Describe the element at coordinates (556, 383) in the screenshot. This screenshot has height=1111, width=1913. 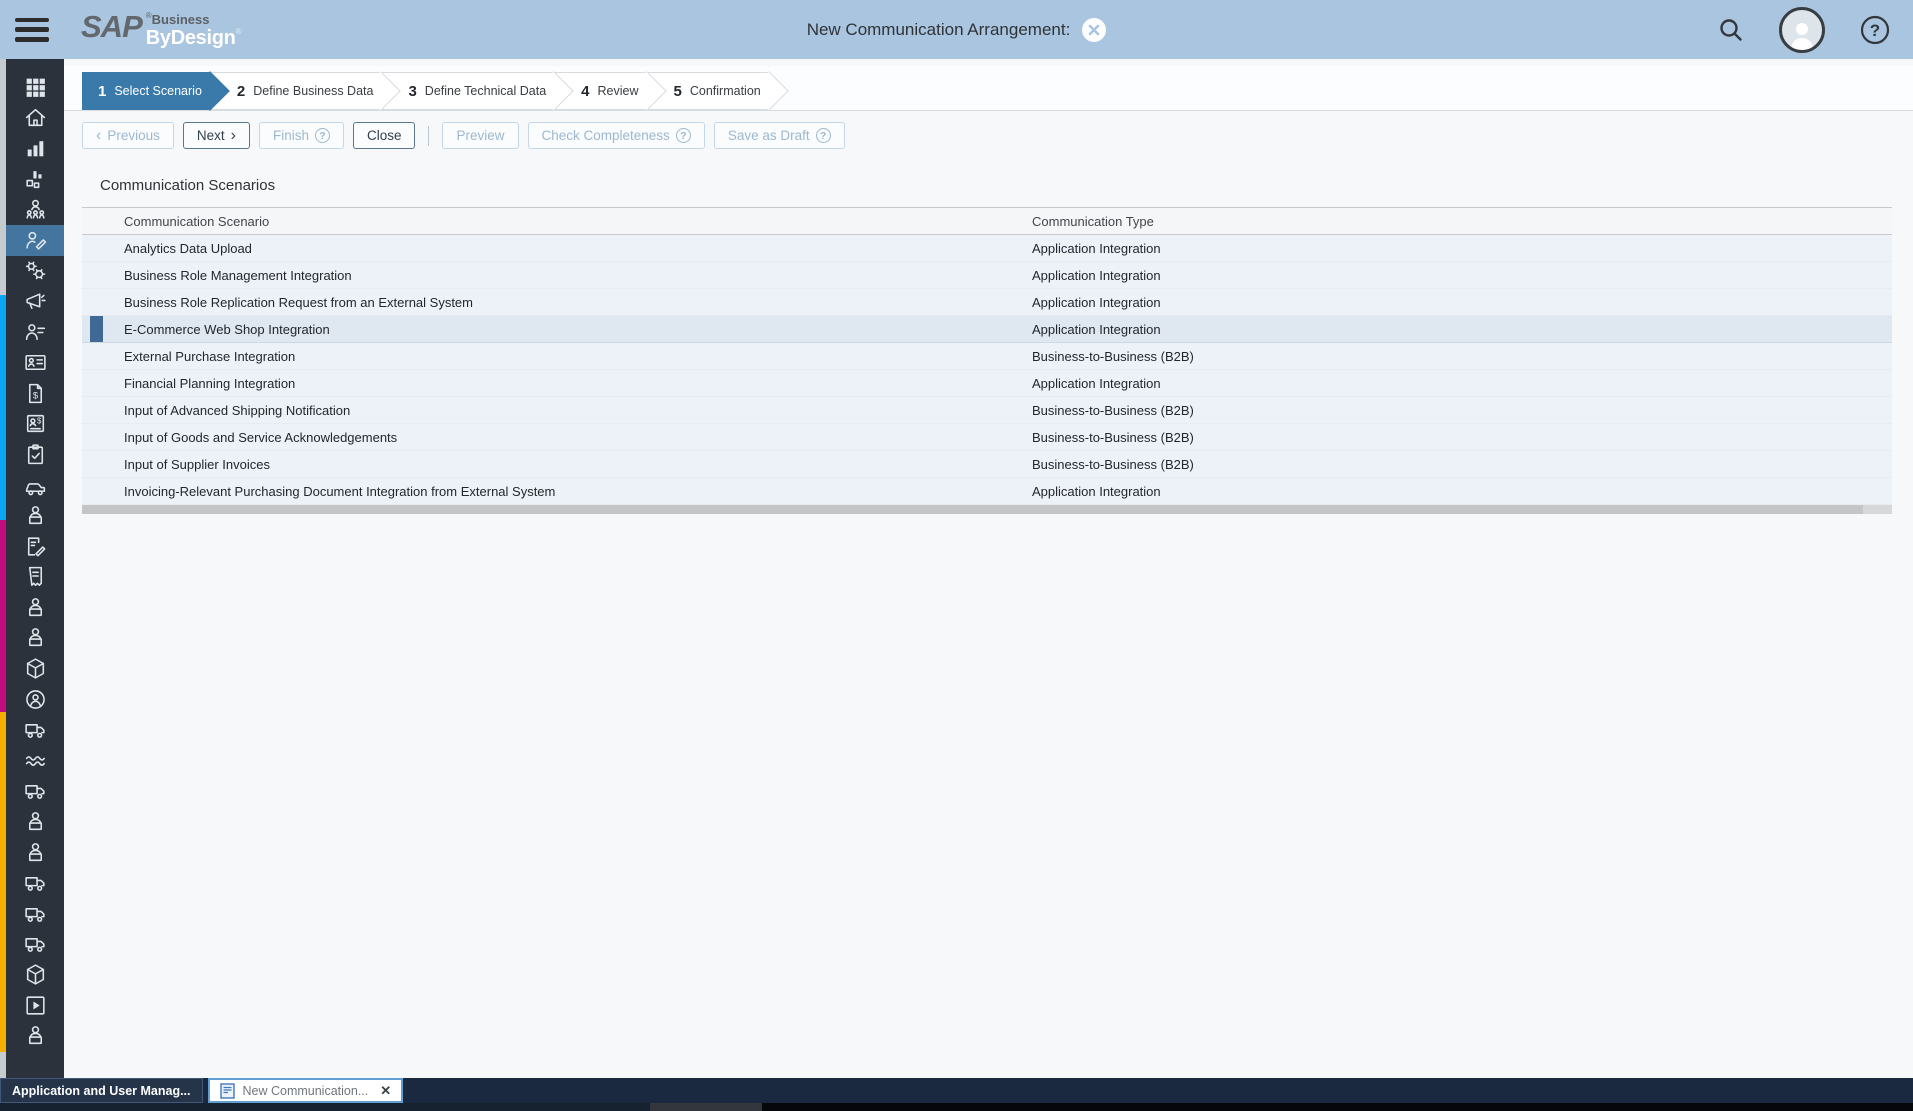
I see `scenario-cell: Financial Planning Integration` at that location.